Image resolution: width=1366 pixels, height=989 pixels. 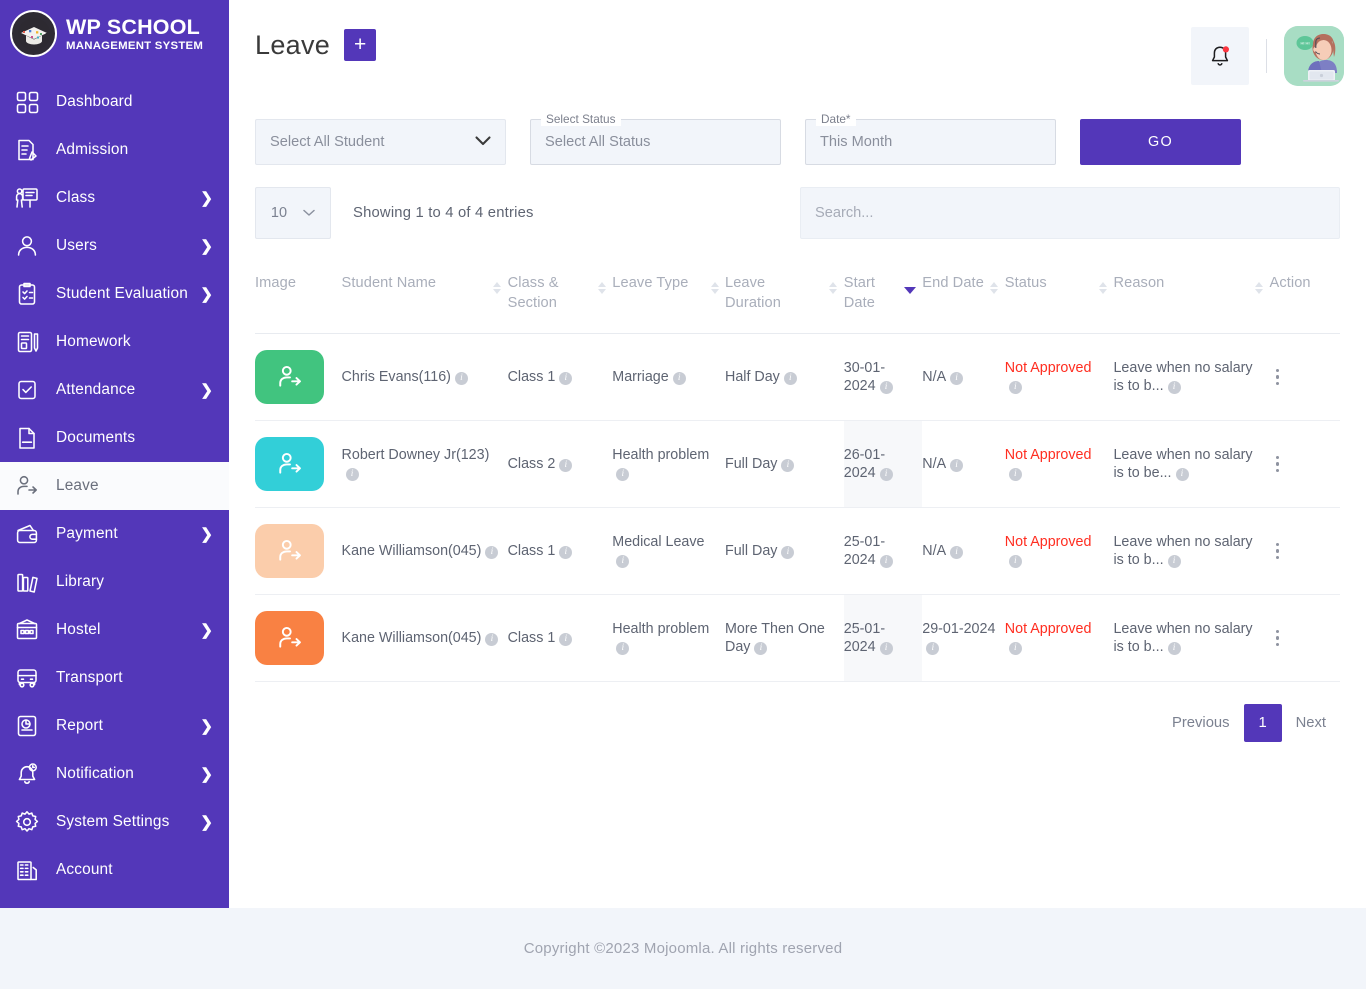 I want to click on column-header-end-date: End Date, so click(x=963, y=296).